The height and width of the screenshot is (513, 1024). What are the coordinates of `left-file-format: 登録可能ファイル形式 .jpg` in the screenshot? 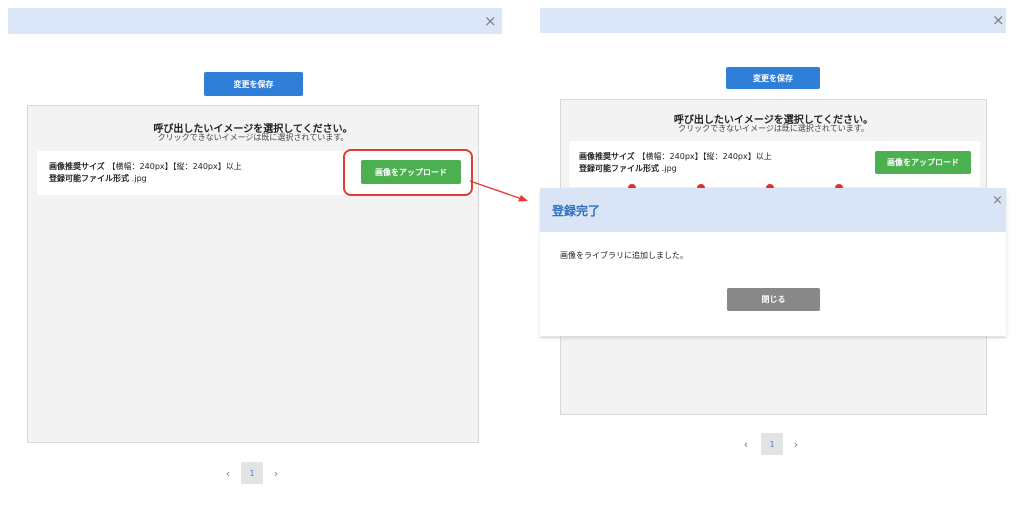 It's located at (98, 178).